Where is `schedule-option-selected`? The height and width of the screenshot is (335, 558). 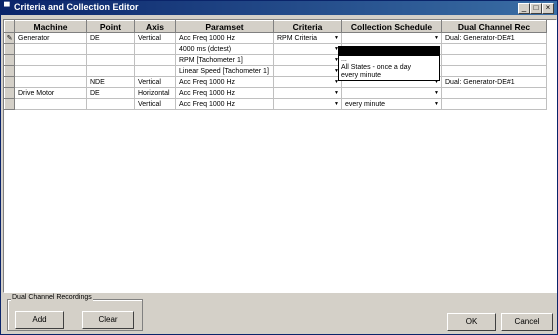 schedule-option-selected is located at coordinates (389, 51).